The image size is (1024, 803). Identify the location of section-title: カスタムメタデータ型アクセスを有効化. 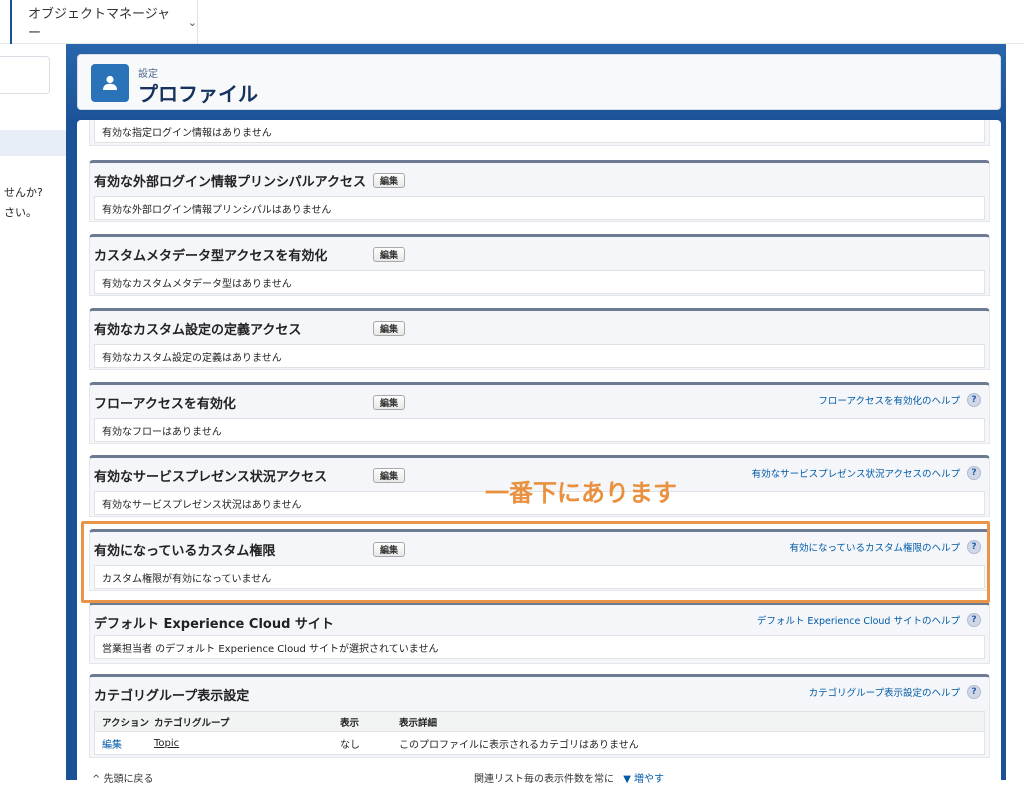
(211, 256).